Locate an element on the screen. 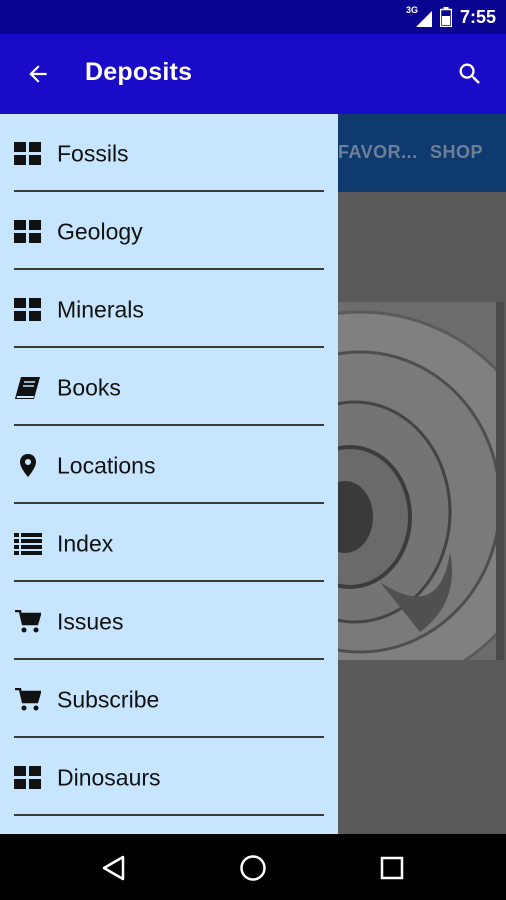 The height and width of the screenshot is (900, 506). book-icon is located at coordinates (28, 388).